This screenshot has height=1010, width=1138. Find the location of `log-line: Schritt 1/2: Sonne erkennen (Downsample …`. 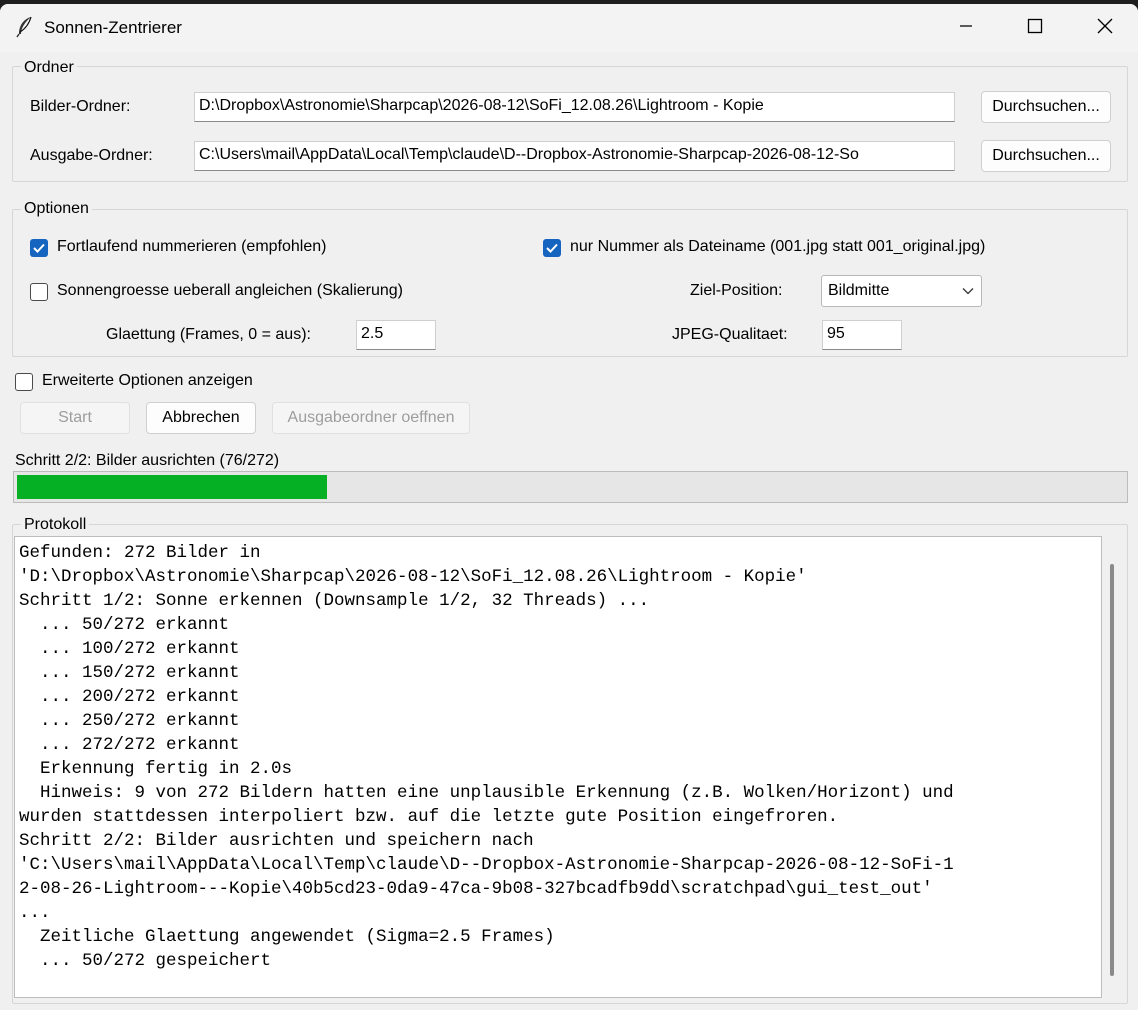

log-line: Schritt 1/2: Sonne erkennen (Downsample … is located at coordinates (334, 601).